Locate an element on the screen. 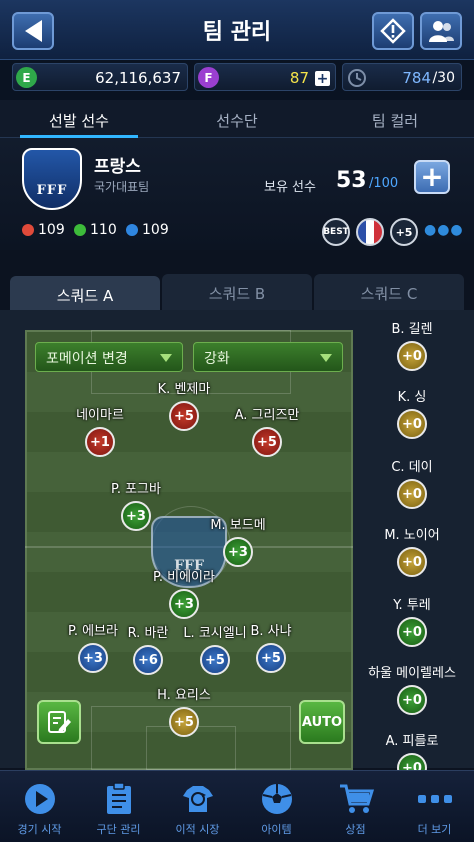  midfield-stat: 110 is located at coordinates (95, 230).